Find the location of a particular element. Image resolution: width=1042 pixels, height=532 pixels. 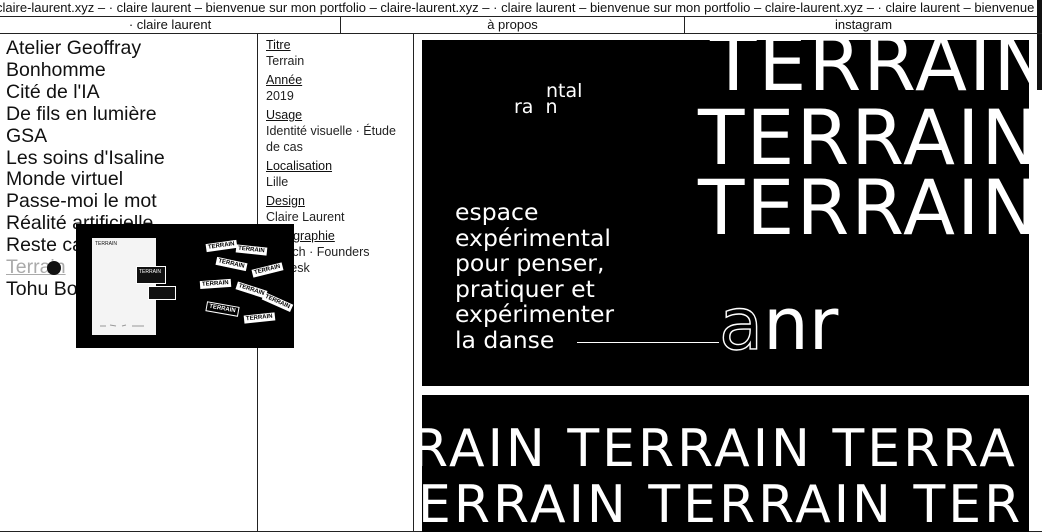

nav-home-link: · claire laurent is located at coordinates (170, 24).